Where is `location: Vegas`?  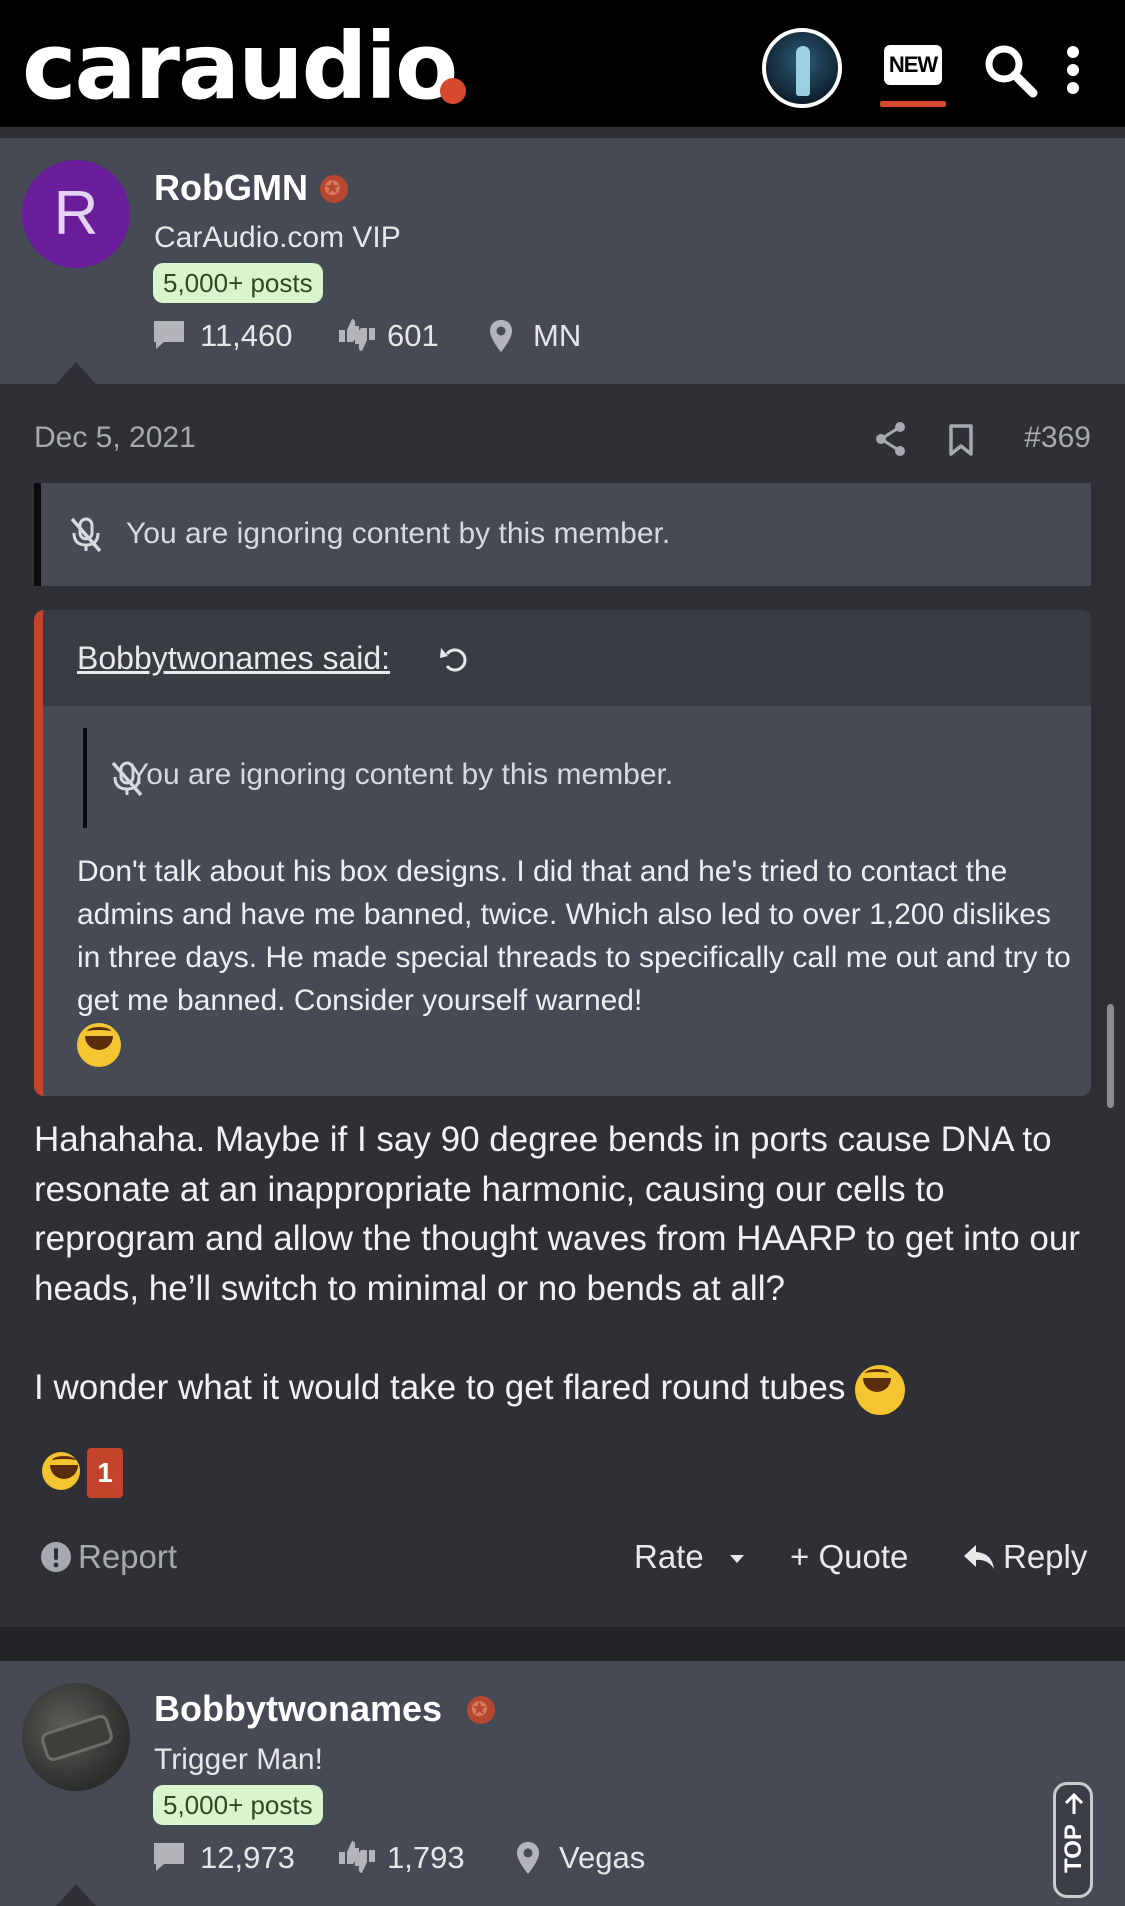 location: Vegas is located at coordinates (602, 1857).